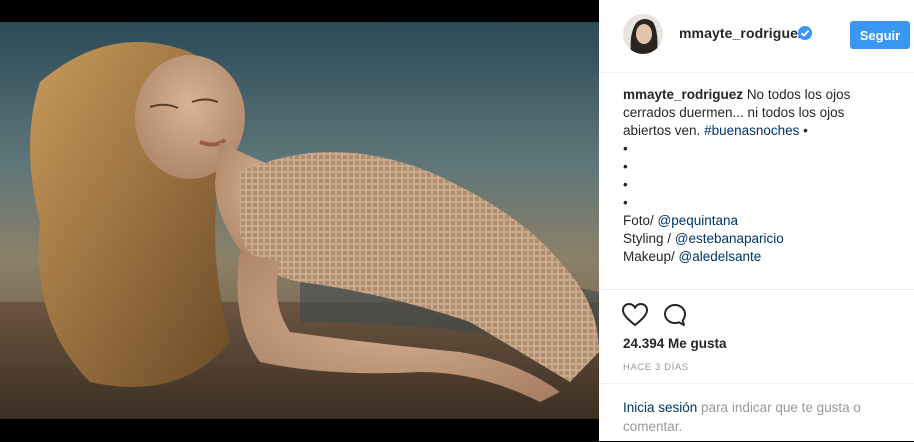 This screenshot has height=442, width=914. I want to click on caption-credit-photo: Foto/ @pequintana, so click(681, 220).